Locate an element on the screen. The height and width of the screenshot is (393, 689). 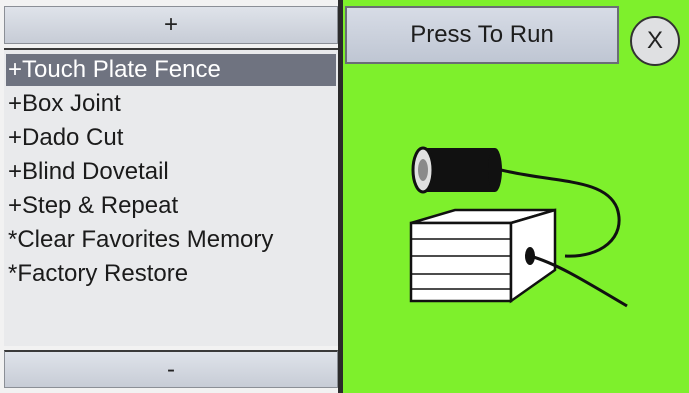
list-item-clear-favorites-memory: *Clear Favorites Memory is located at coordinates (171, 240).